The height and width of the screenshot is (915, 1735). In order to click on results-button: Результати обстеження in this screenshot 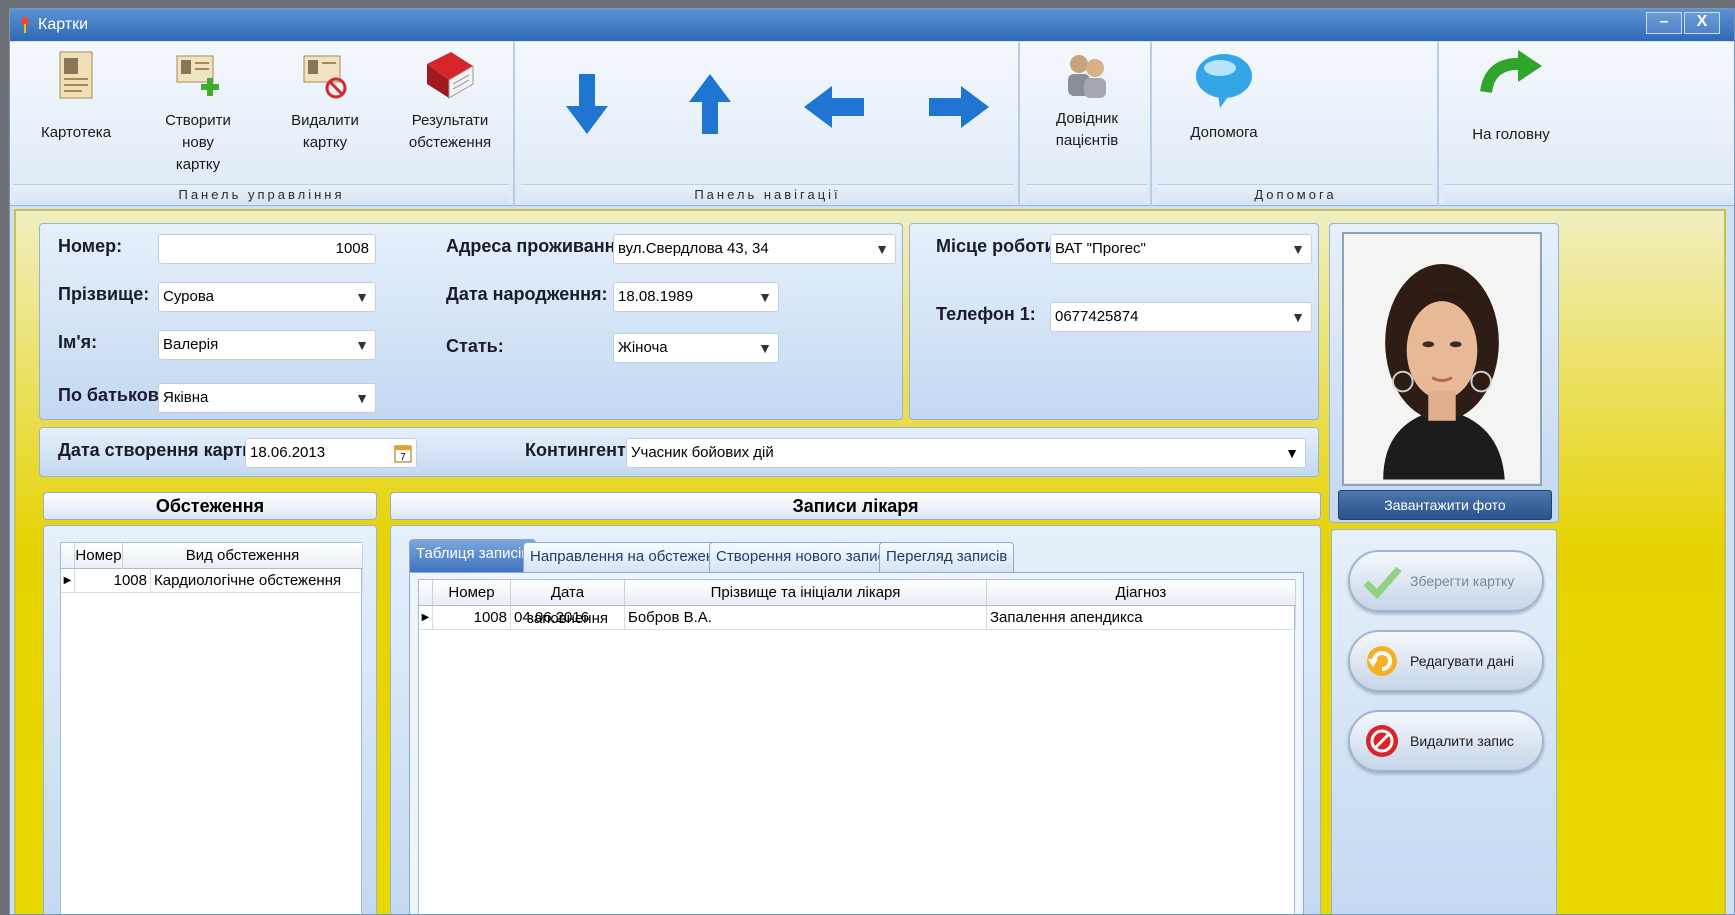, I will do `click(450, 101)`.